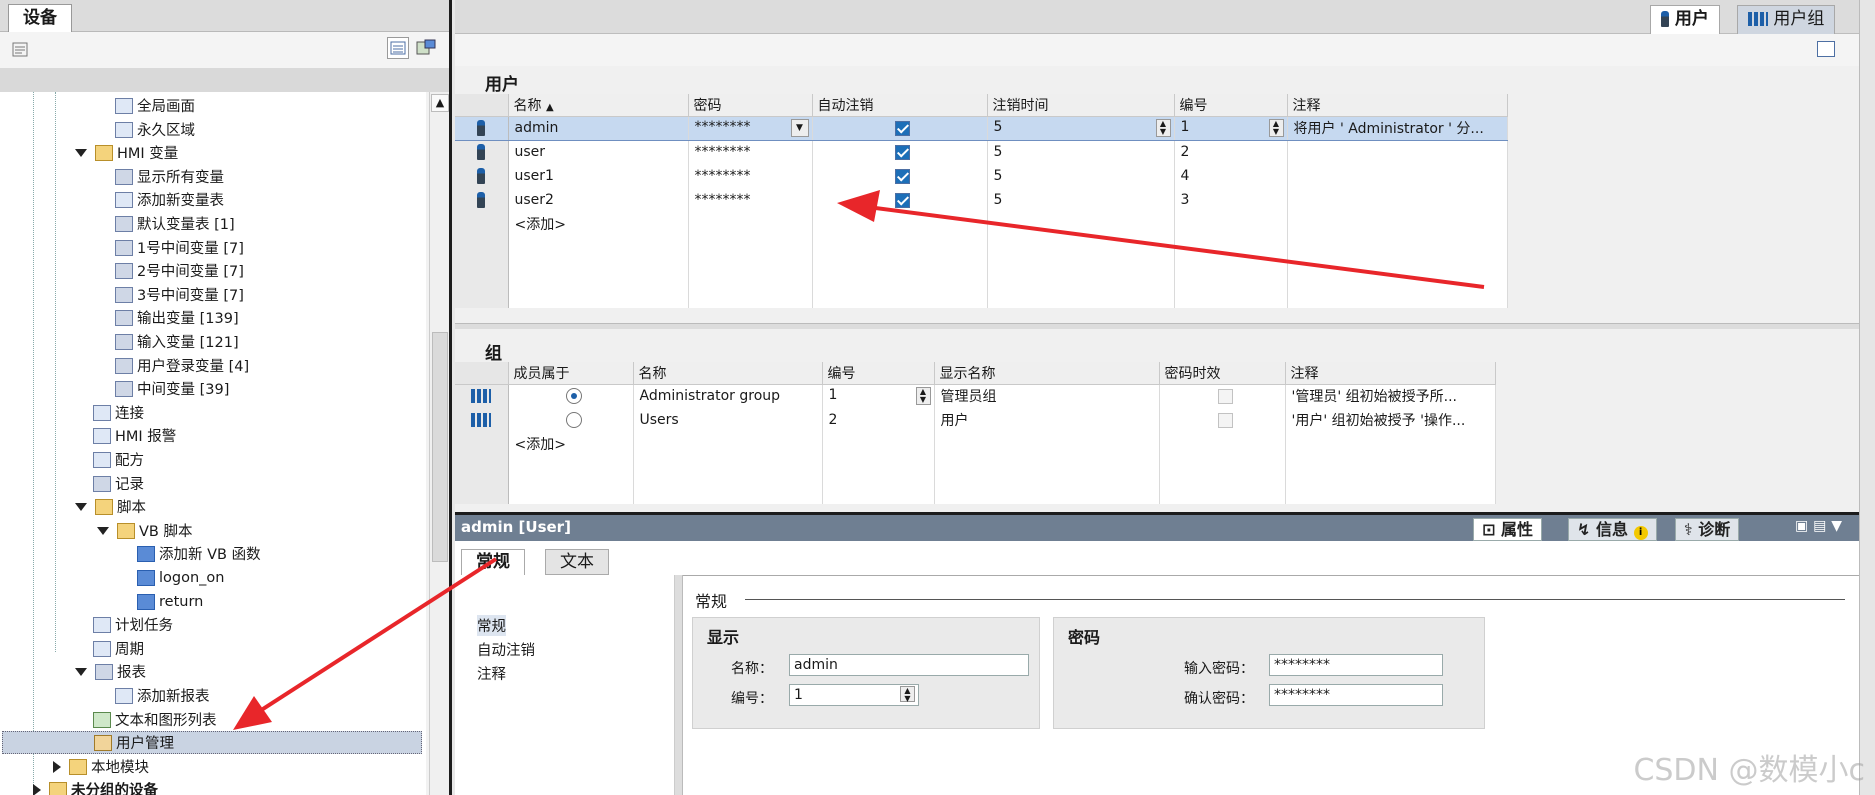  What do you see at coordinates (728, 373) in the screenshot?
I see `col-group-name: 名称` at bounding box center [728, 373].